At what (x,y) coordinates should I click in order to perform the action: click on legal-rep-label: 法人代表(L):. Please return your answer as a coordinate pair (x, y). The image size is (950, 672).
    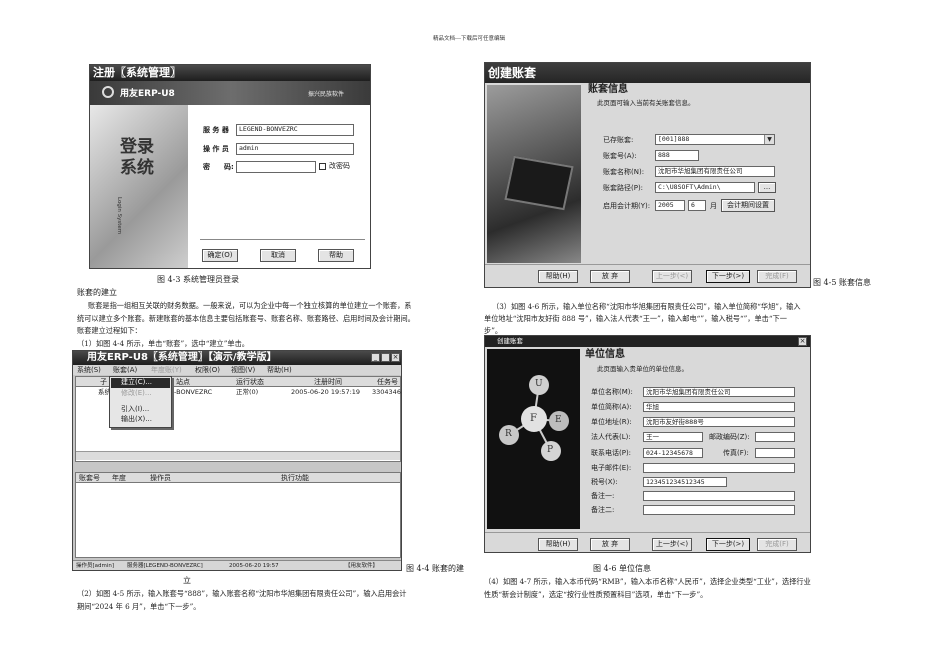
    Looking at the image, I should click on (611, 437).